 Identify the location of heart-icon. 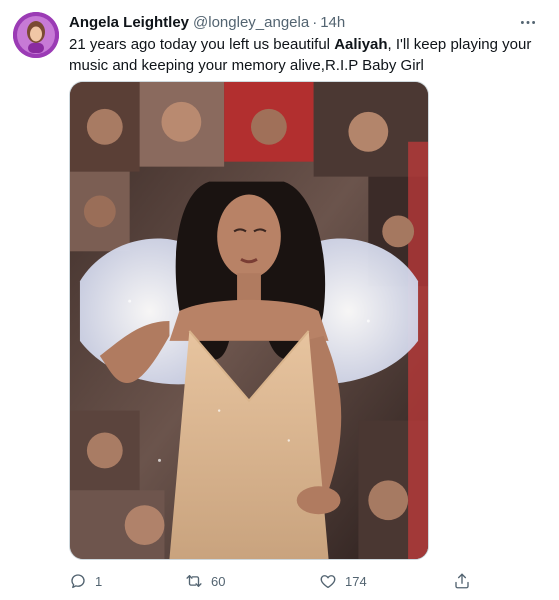
(328, 582).